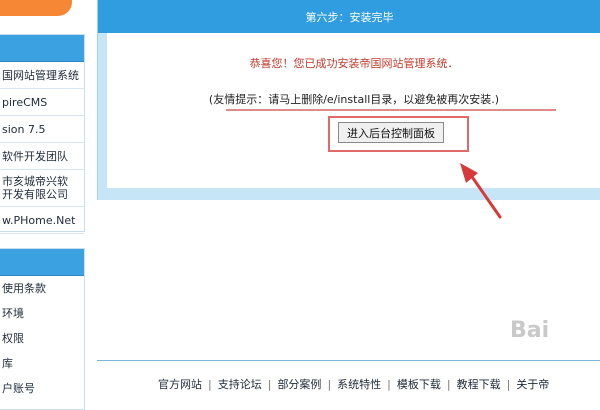 This screenshot has width=600, height=410. What do you see at coordinates (13, 338) in the screenshot?
I see `step-item-permissions: 权限` at bounding box center [13, 338].